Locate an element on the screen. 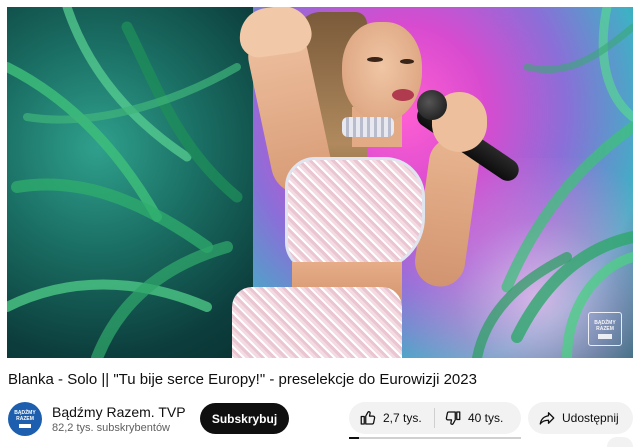  share-button: Udostępnij is located at coordinates (580, 418).